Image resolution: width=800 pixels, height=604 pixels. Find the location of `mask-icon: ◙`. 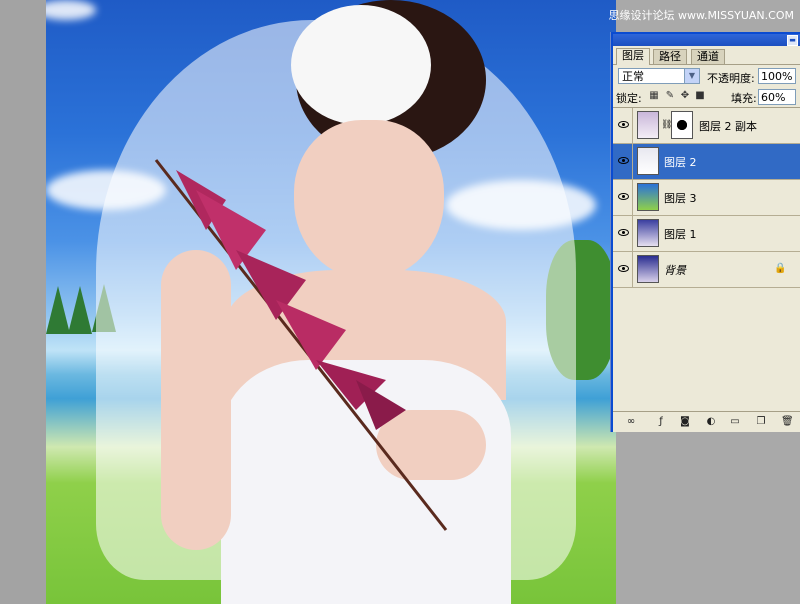

mask-icon: ◙ is located at coordinates (685, 422).